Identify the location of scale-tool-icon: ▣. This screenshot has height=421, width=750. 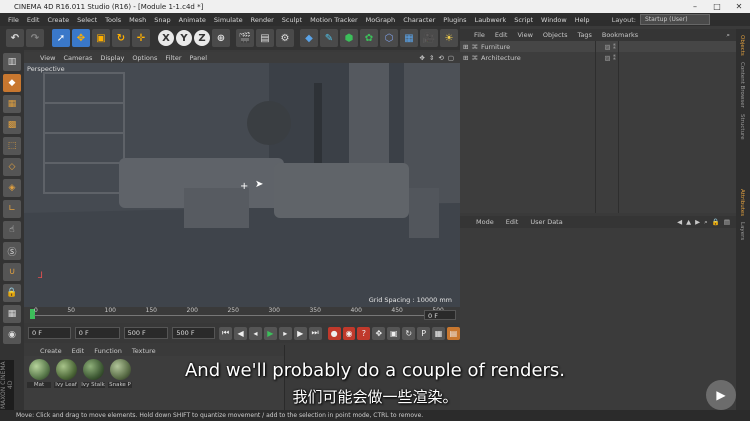
(101, 38).